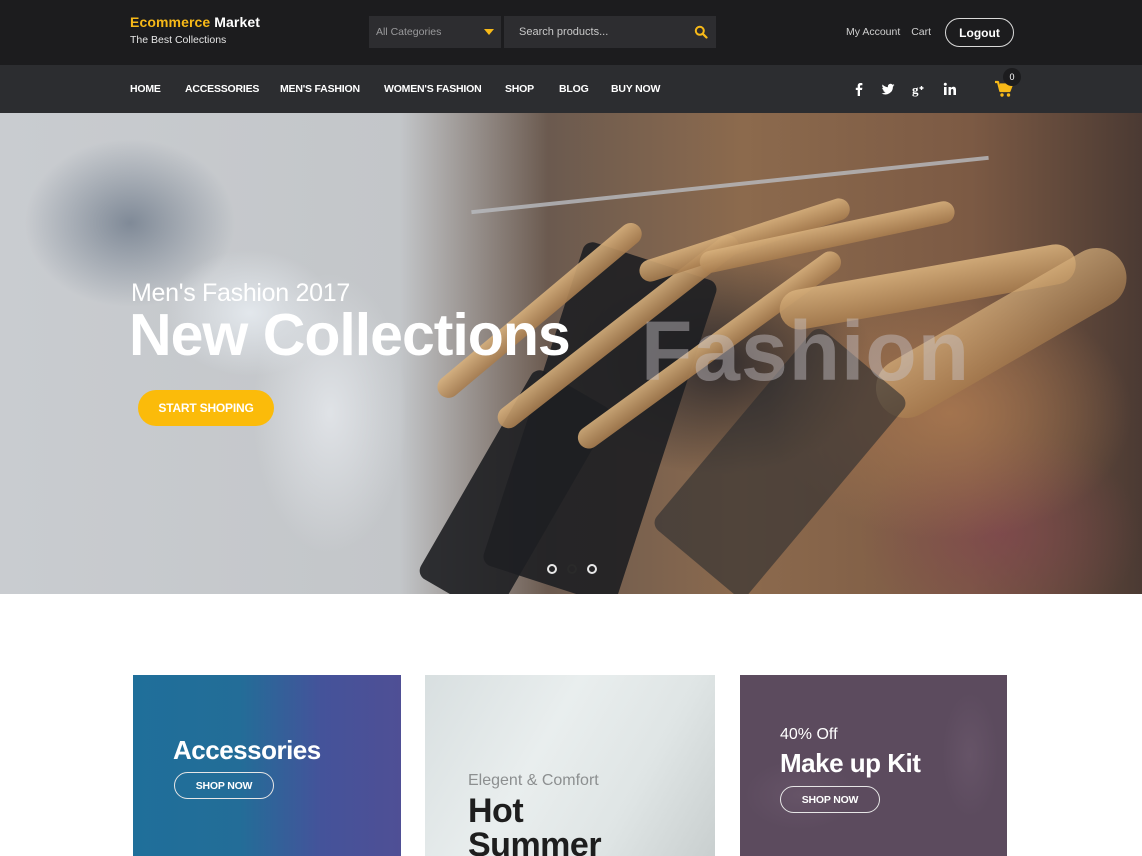  I want to click on category-select-value: All Categories, so click(409, 32).